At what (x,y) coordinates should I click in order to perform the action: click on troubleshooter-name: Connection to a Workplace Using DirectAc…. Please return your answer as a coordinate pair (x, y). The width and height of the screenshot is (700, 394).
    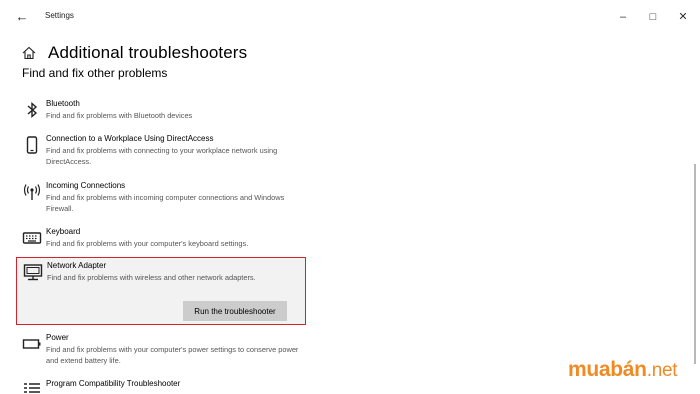
    Looking at the image, I should click on (130, 138).